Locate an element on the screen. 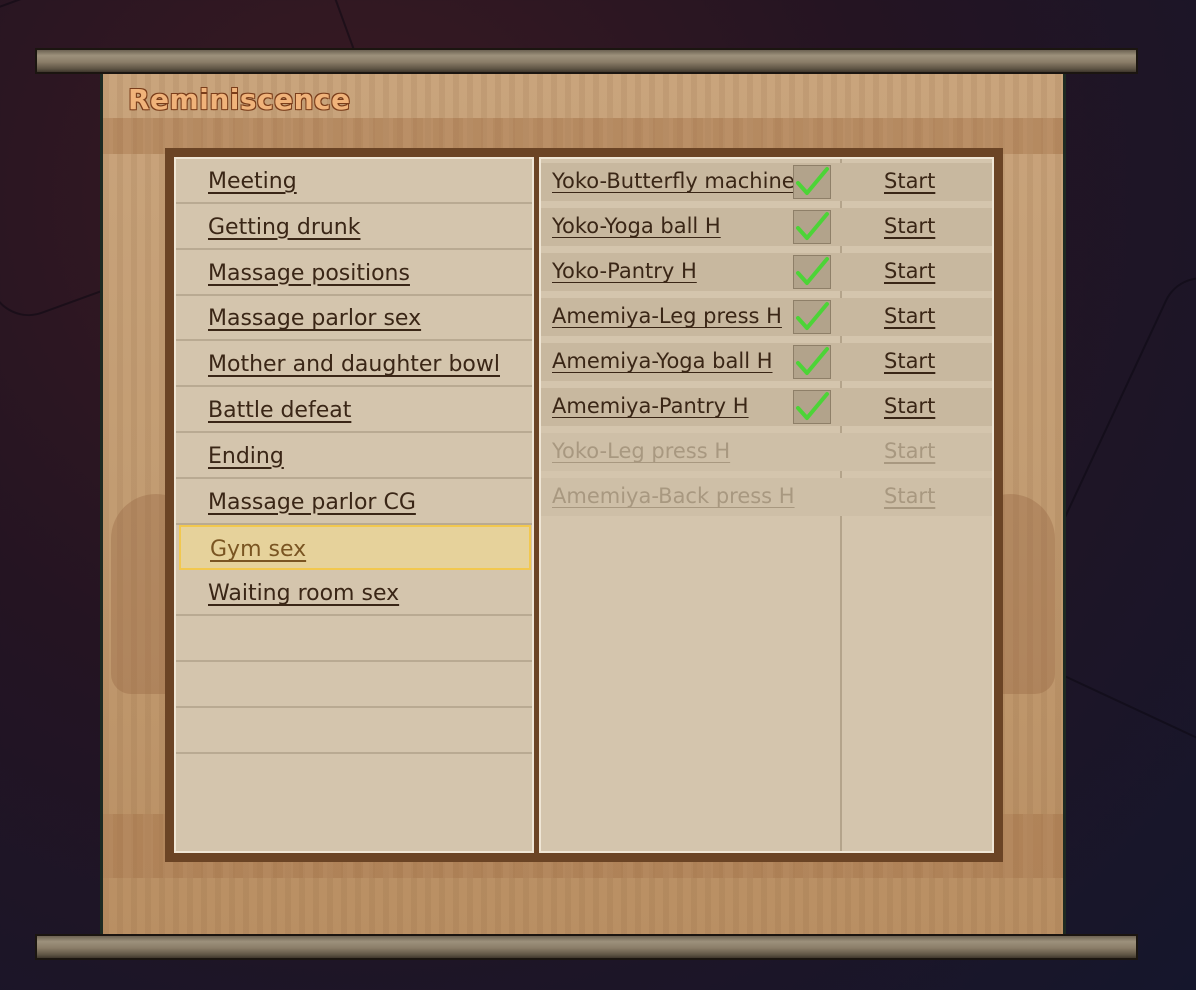 The image size is (1196, 990). category-item: Meeting is located at coordinates (354, 181).